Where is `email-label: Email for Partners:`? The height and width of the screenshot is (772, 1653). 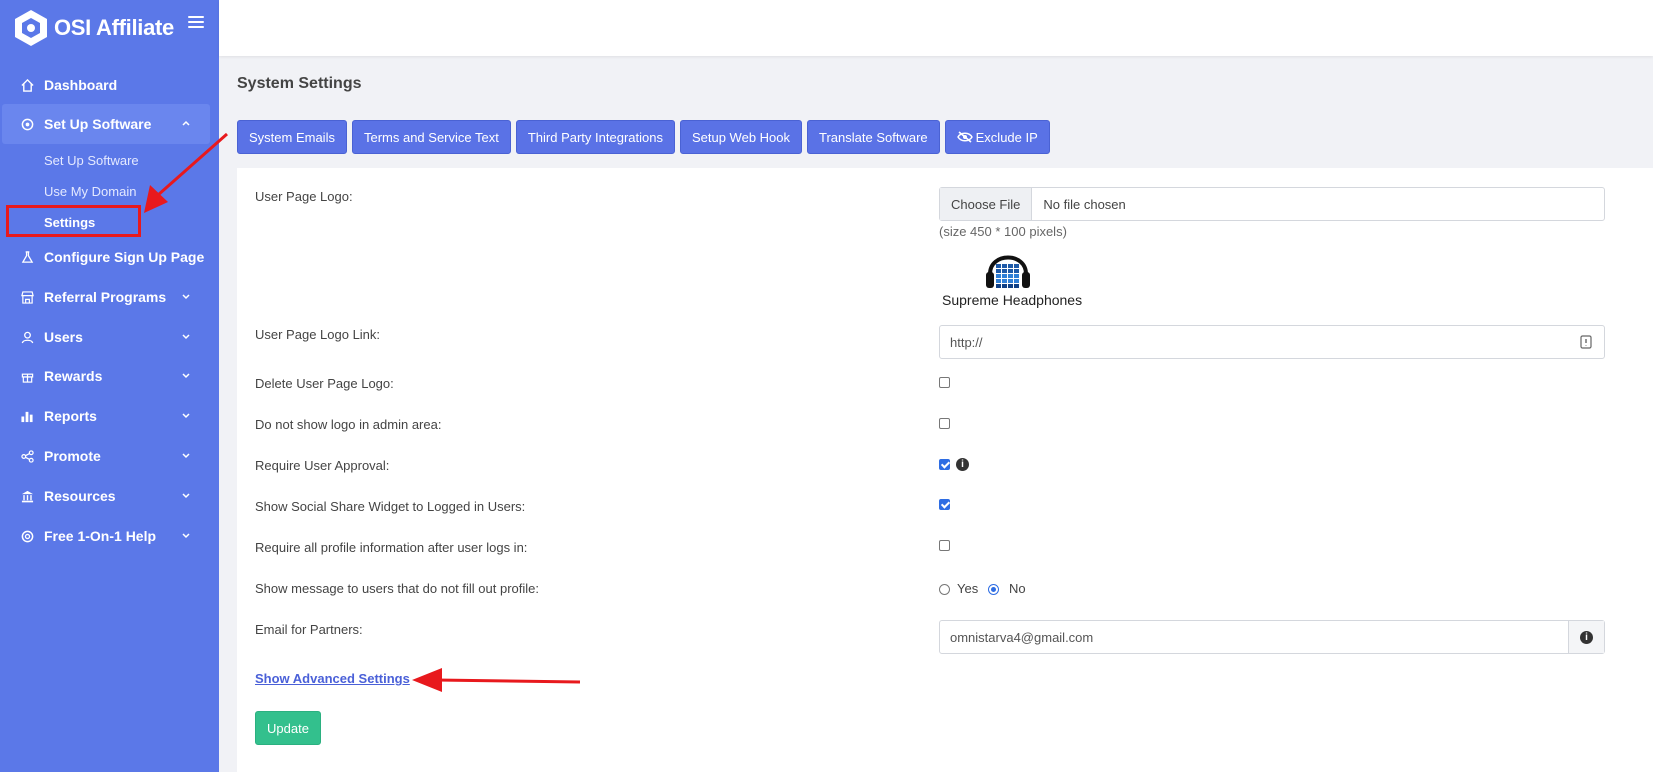 email-label: Email for Partners: is located at coordinates (309, 629).